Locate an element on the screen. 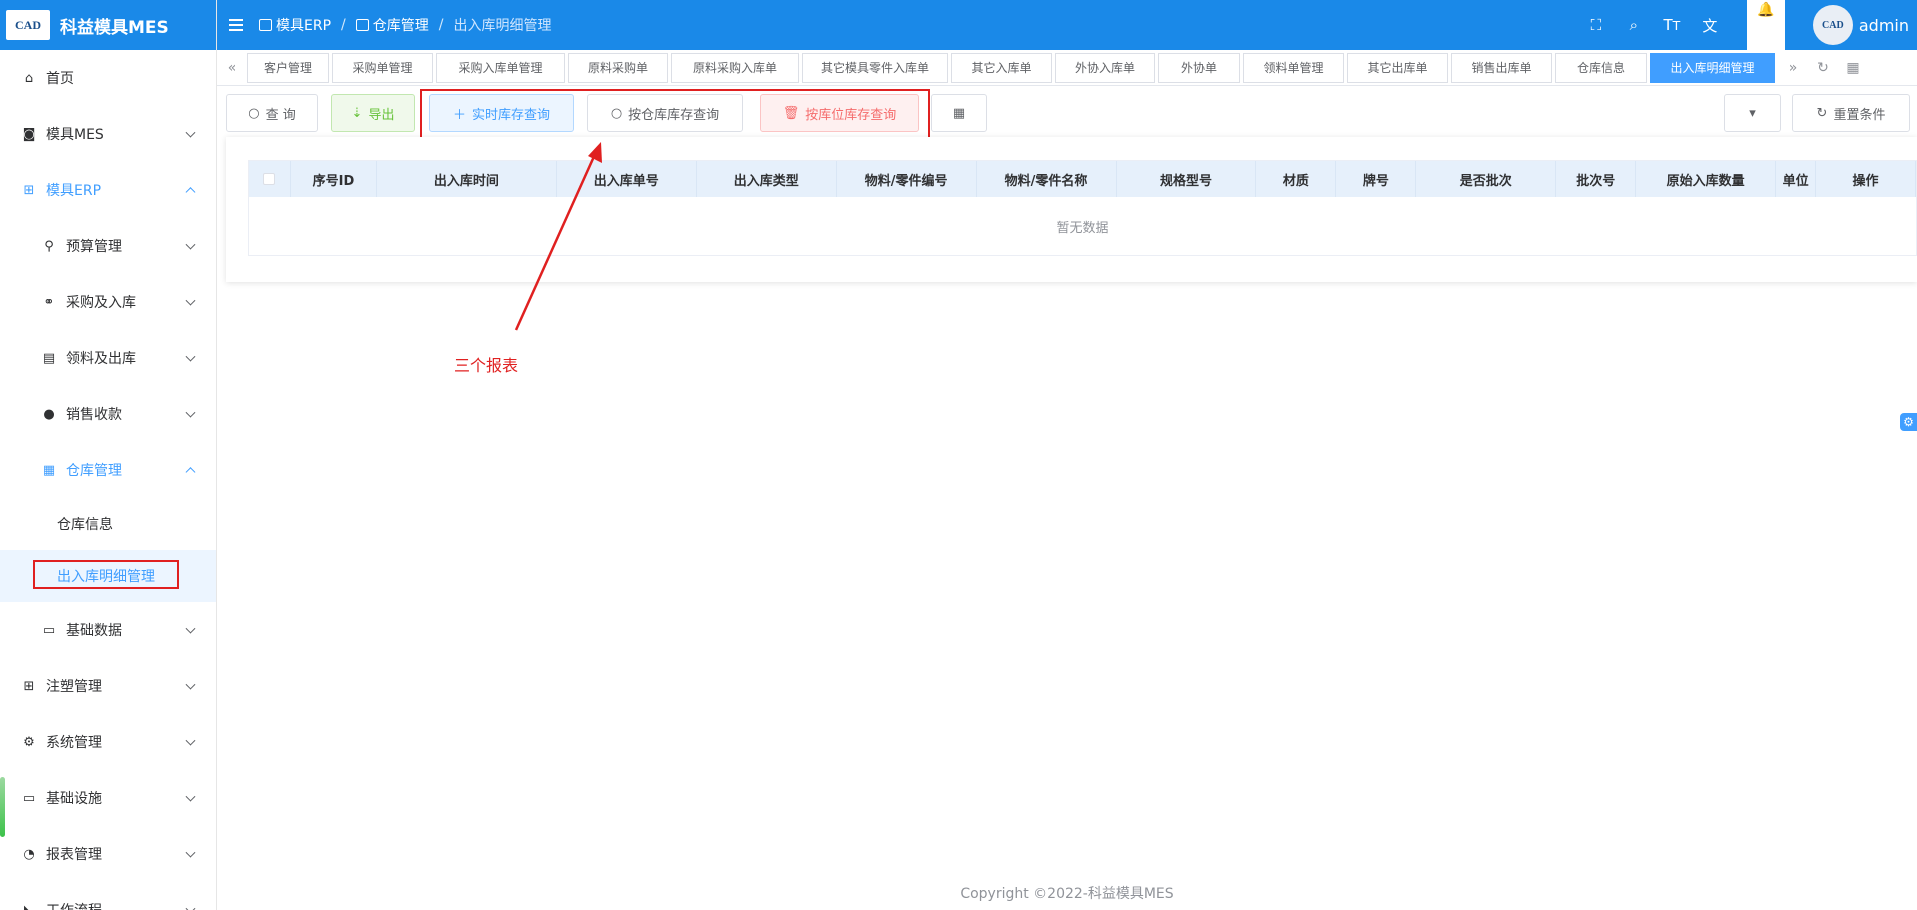 The height and width of the screenshot is (910, 1917). breadcrumb-item: 模具ERP is located at coordinates (295, 25).